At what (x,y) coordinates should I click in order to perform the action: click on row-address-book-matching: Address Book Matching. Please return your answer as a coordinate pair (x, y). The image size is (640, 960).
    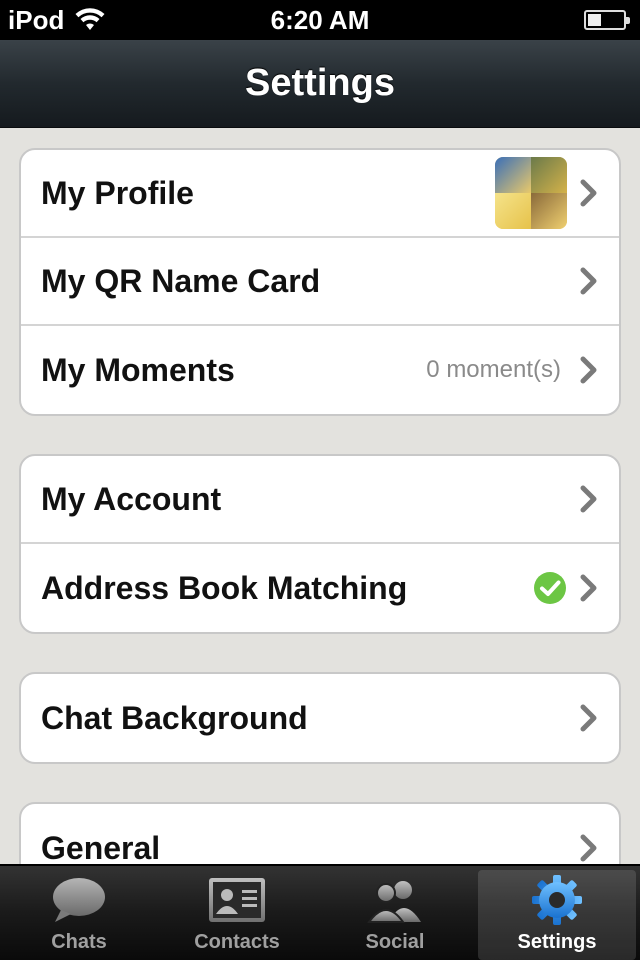
    Looking at the image, I should click on (320, 588).